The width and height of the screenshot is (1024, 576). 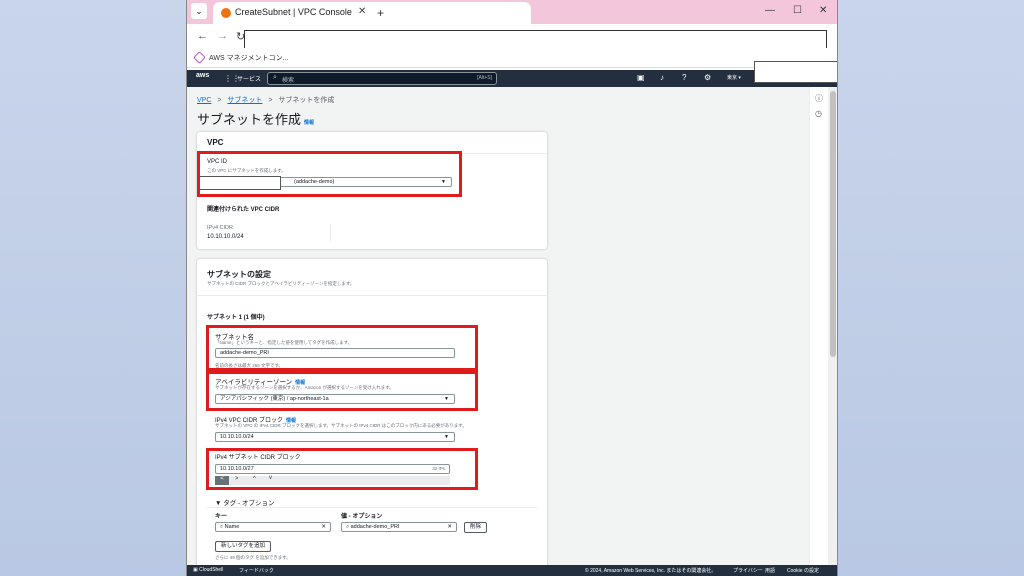 What do you see at coordinates (823, 10) in the screenshot?
I see `close-window-icon: ✕` at bounding box center [823, 10].